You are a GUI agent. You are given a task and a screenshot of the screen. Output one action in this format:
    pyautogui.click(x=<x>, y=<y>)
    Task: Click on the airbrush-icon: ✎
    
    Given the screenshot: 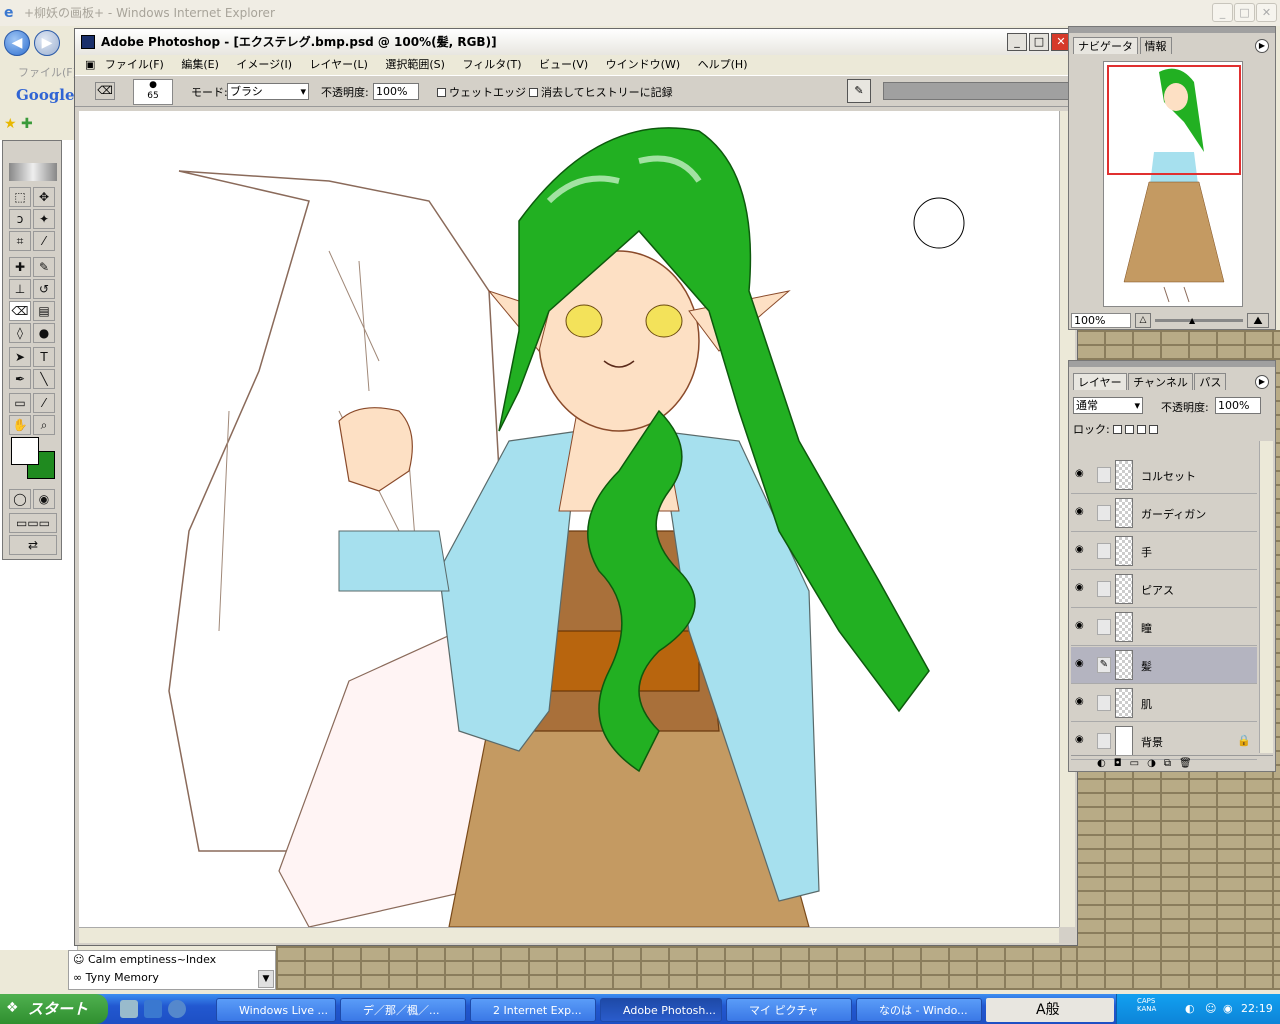 What is the action you would take?
    pyautogui.click(x=859, y=91)
    